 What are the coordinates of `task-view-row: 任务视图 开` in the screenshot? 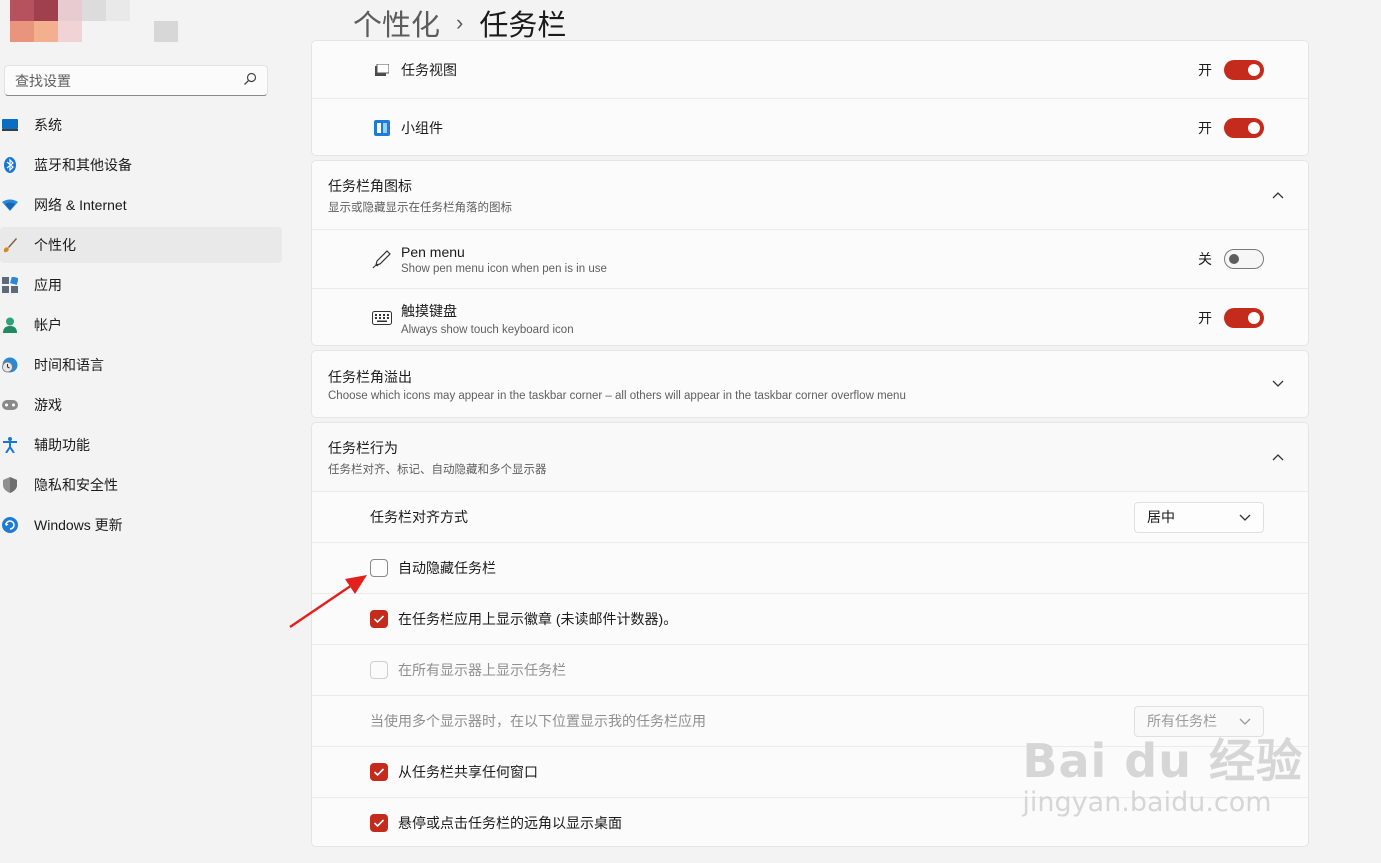 It's located at (810, 69).